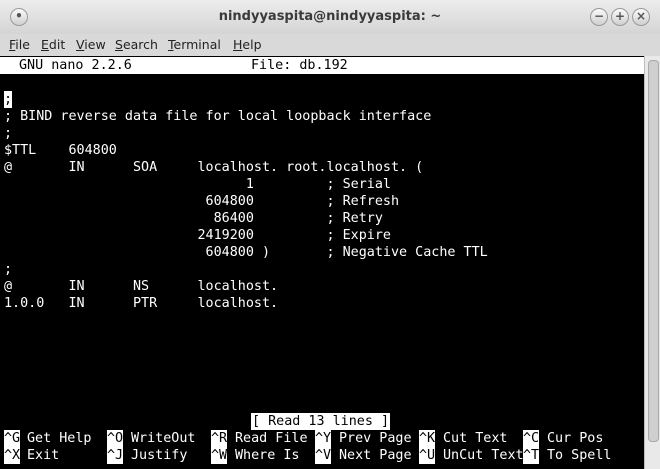  Describe the element at coordinates (12, 438) in the screenshot. I see `shortcut-key: ^G` at that location.